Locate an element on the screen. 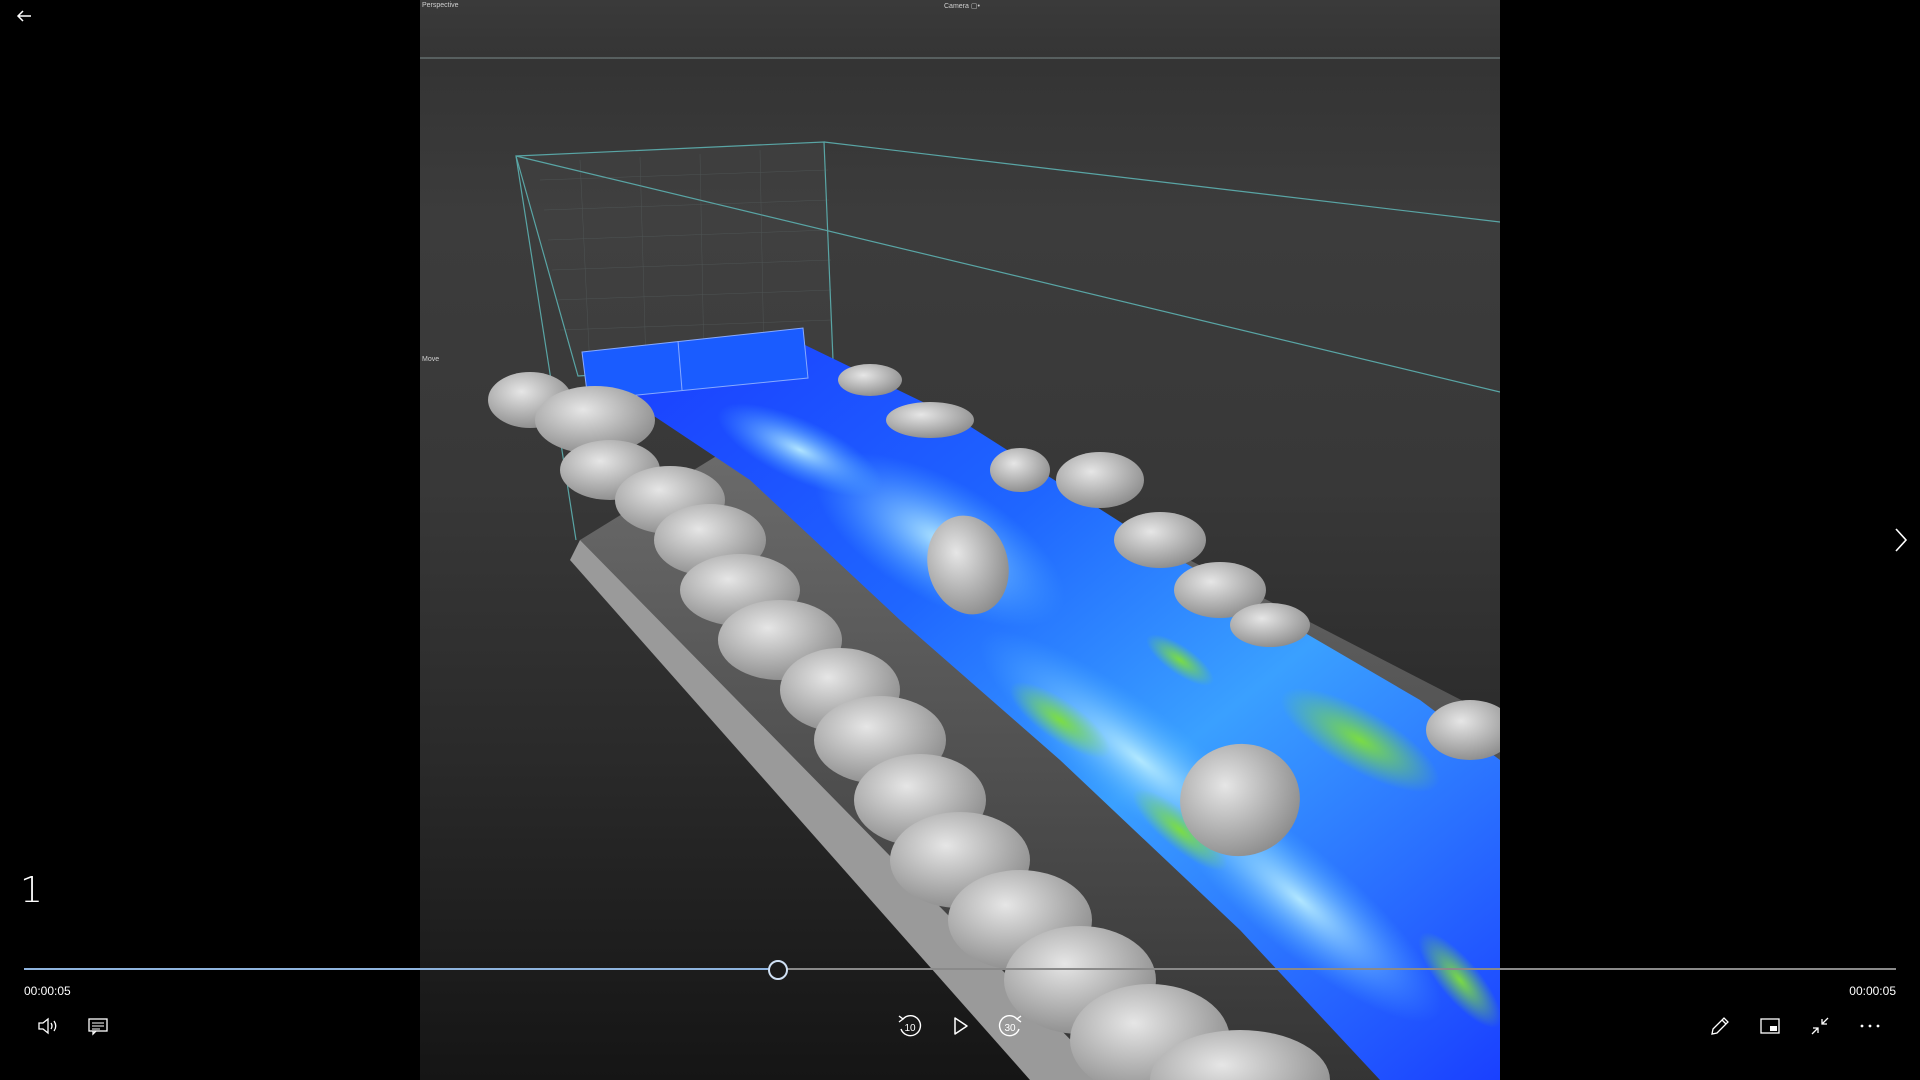  skip-forward-seconds: 30 is located at coordinates (1010, 1028).